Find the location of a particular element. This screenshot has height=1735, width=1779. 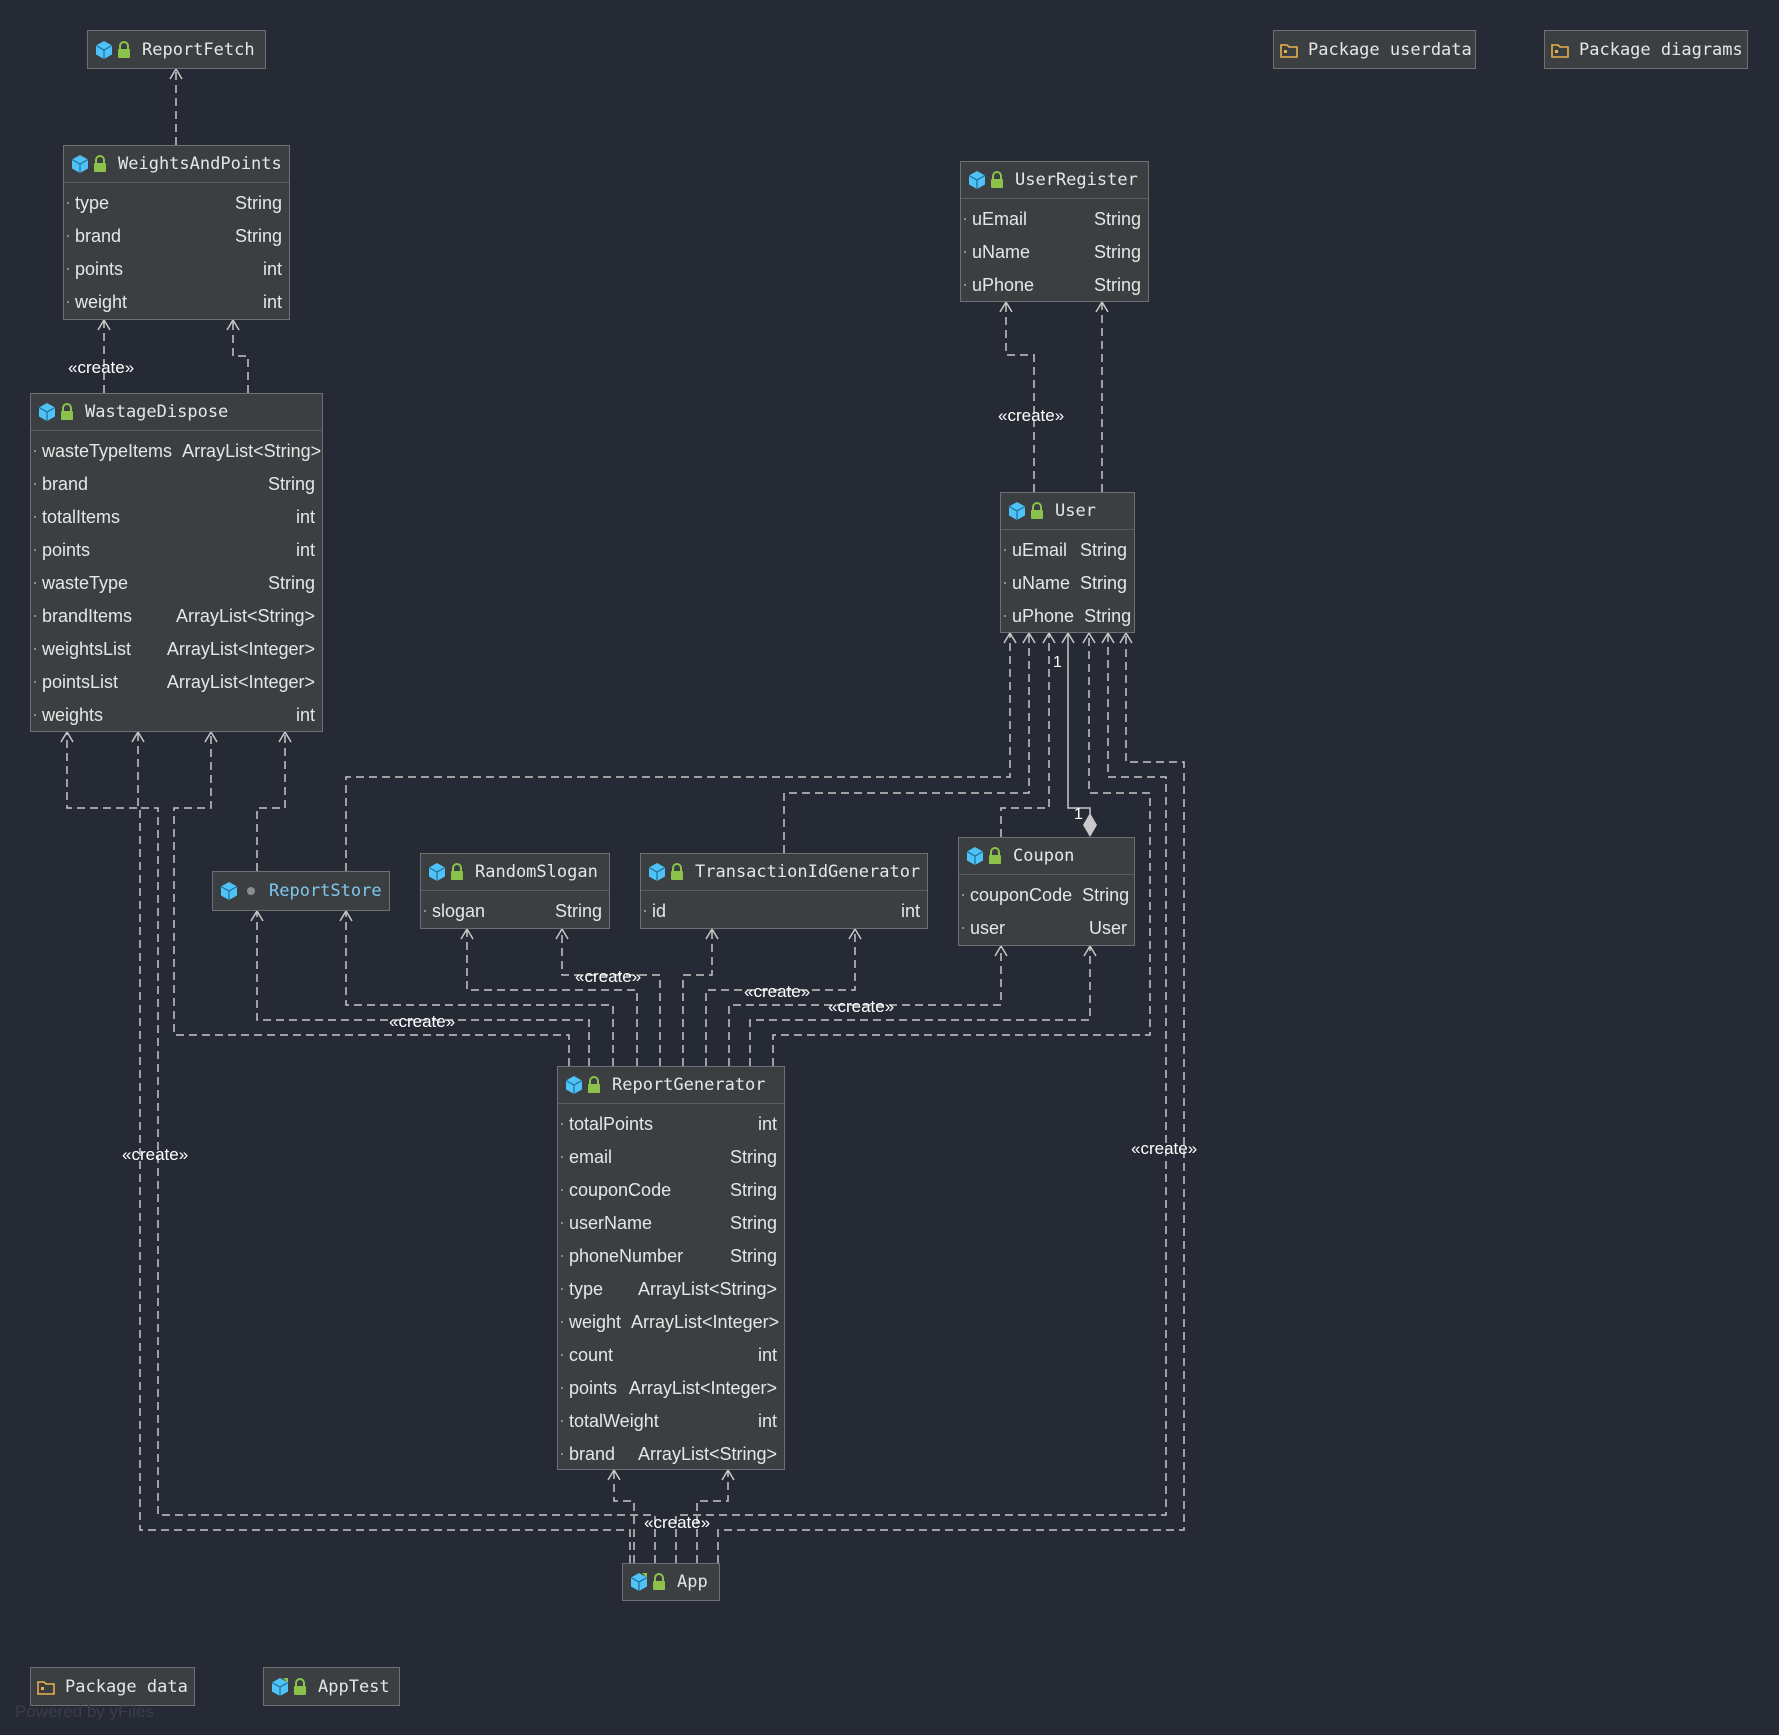

class-reportfetch: ReportFetch is located at coordinates (176, 49).